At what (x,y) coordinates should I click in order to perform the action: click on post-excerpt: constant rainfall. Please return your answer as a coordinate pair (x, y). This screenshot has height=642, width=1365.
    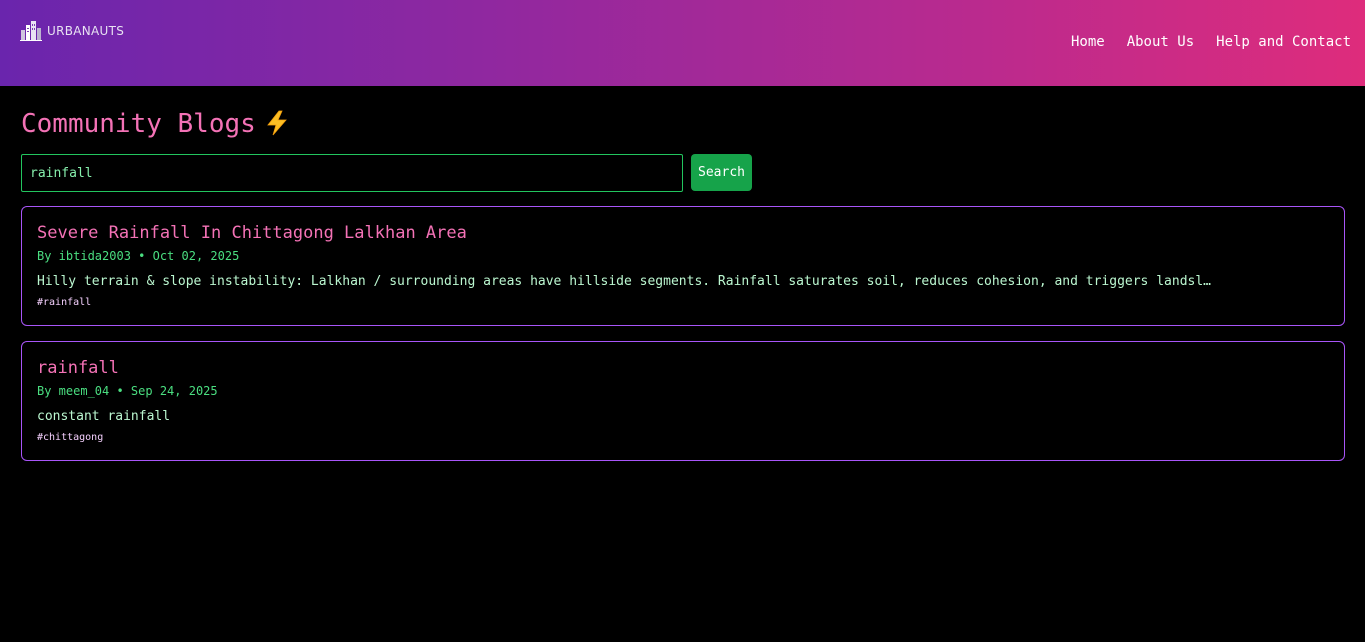
    Looking at the image, I should click on (104, 416).